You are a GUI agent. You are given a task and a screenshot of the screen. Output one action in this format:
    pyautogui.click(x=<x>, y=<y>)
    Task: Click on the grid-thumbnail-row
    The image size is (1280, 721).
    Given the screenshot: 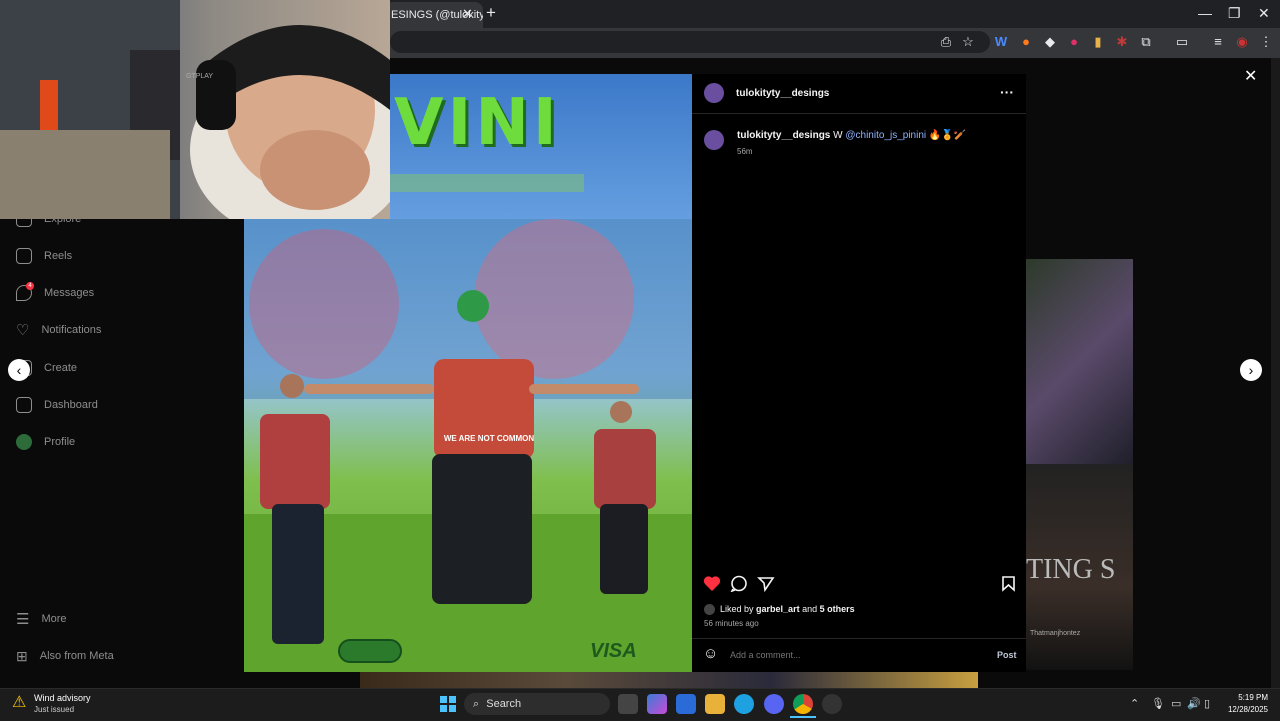 What is the action you would take?
    pyautogui.click(x=669, y=680)
    